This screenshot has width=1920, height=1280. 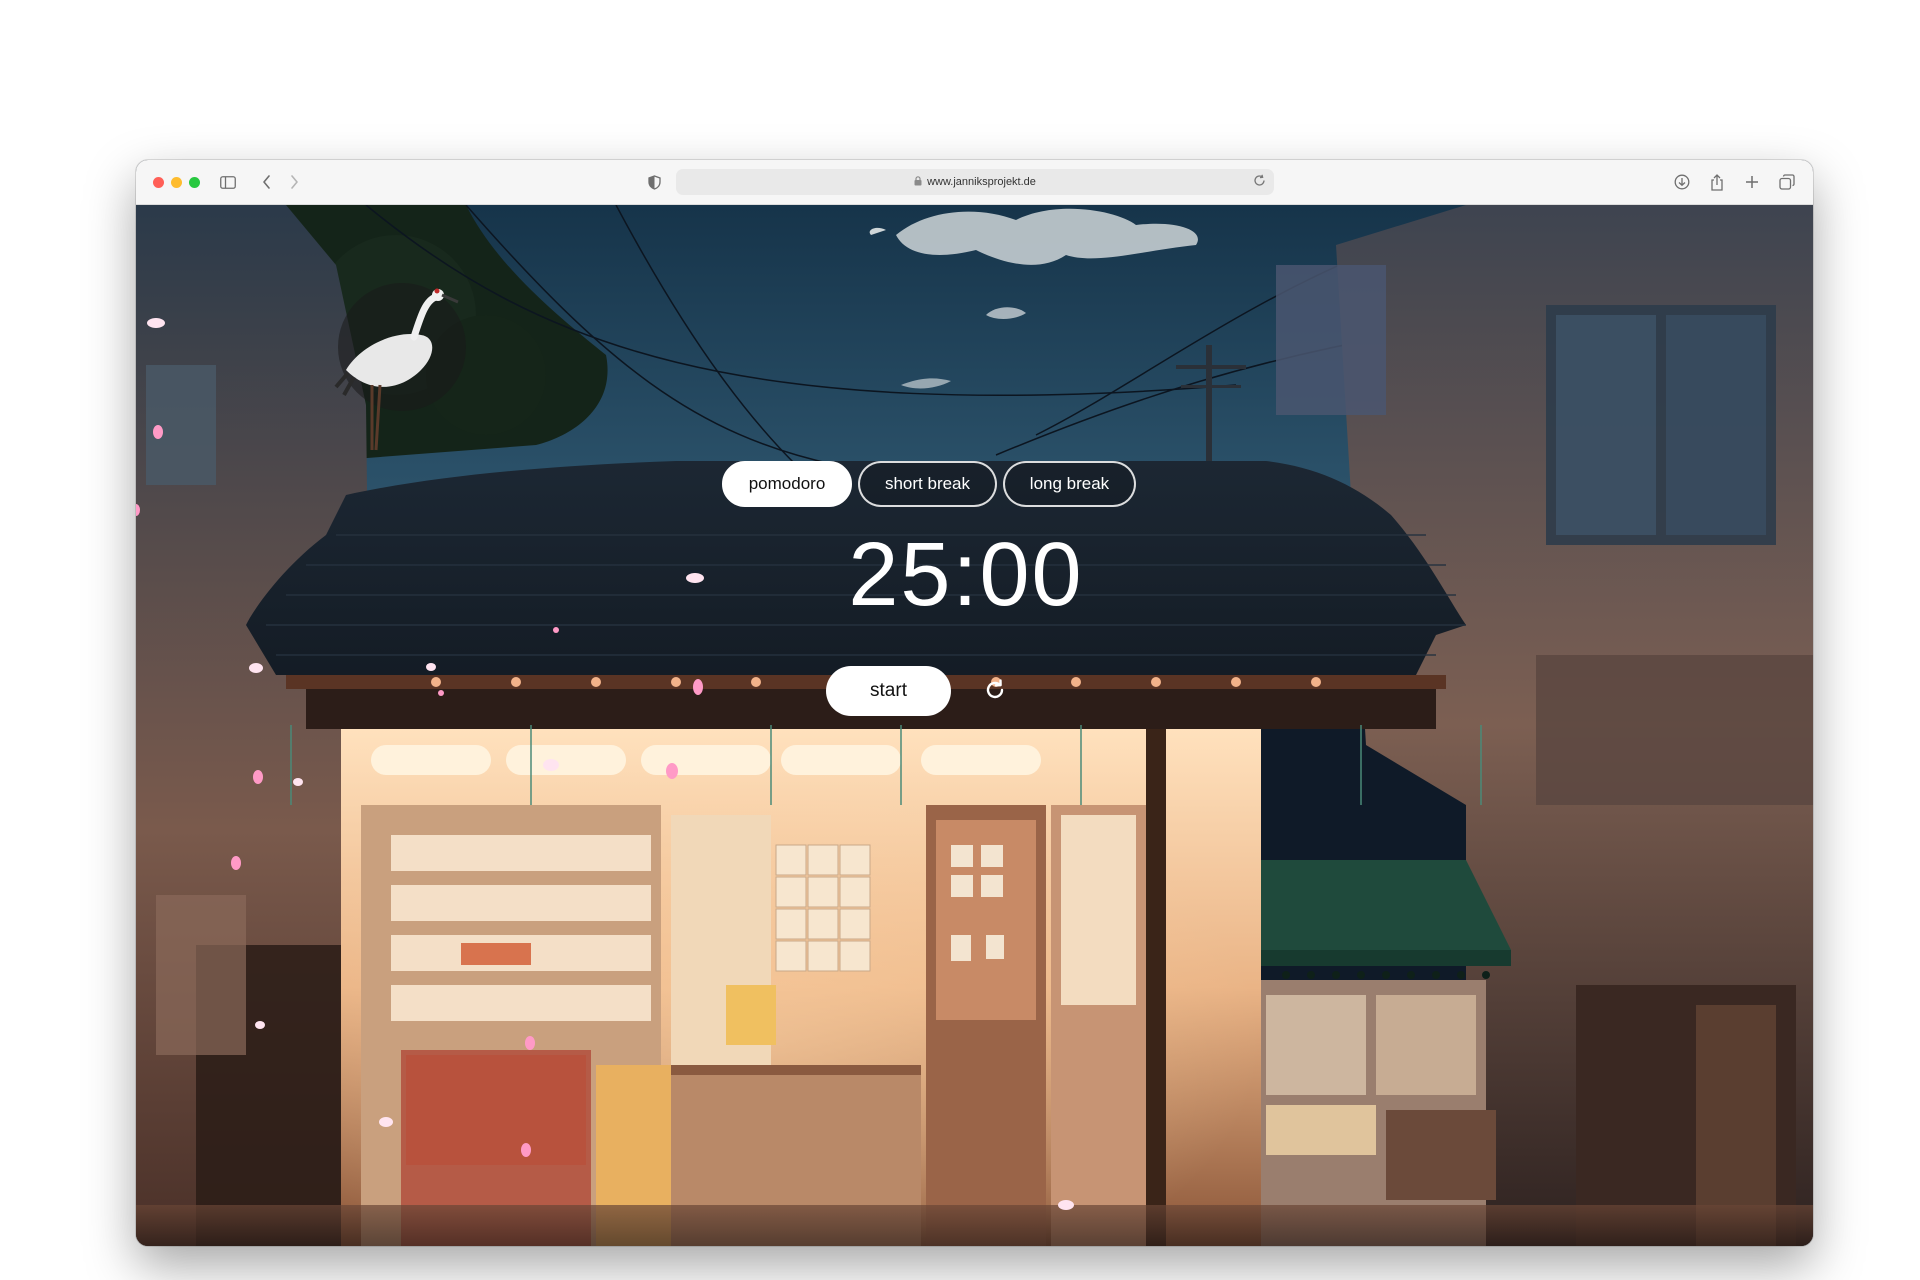 What do you see at coordinates (787, 484) in the screenshot?
I see `tab-pomodoro: pomodoro` at bounding box center [787, 484].